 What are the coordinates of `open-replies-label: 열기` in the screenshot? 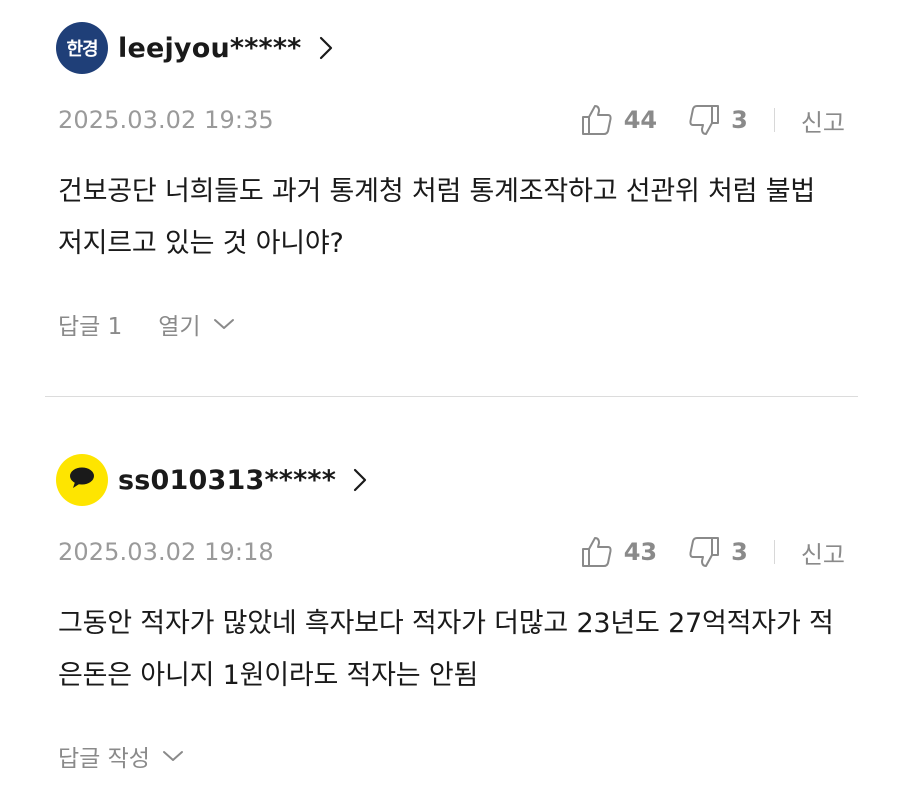 It's located at (179, 327).